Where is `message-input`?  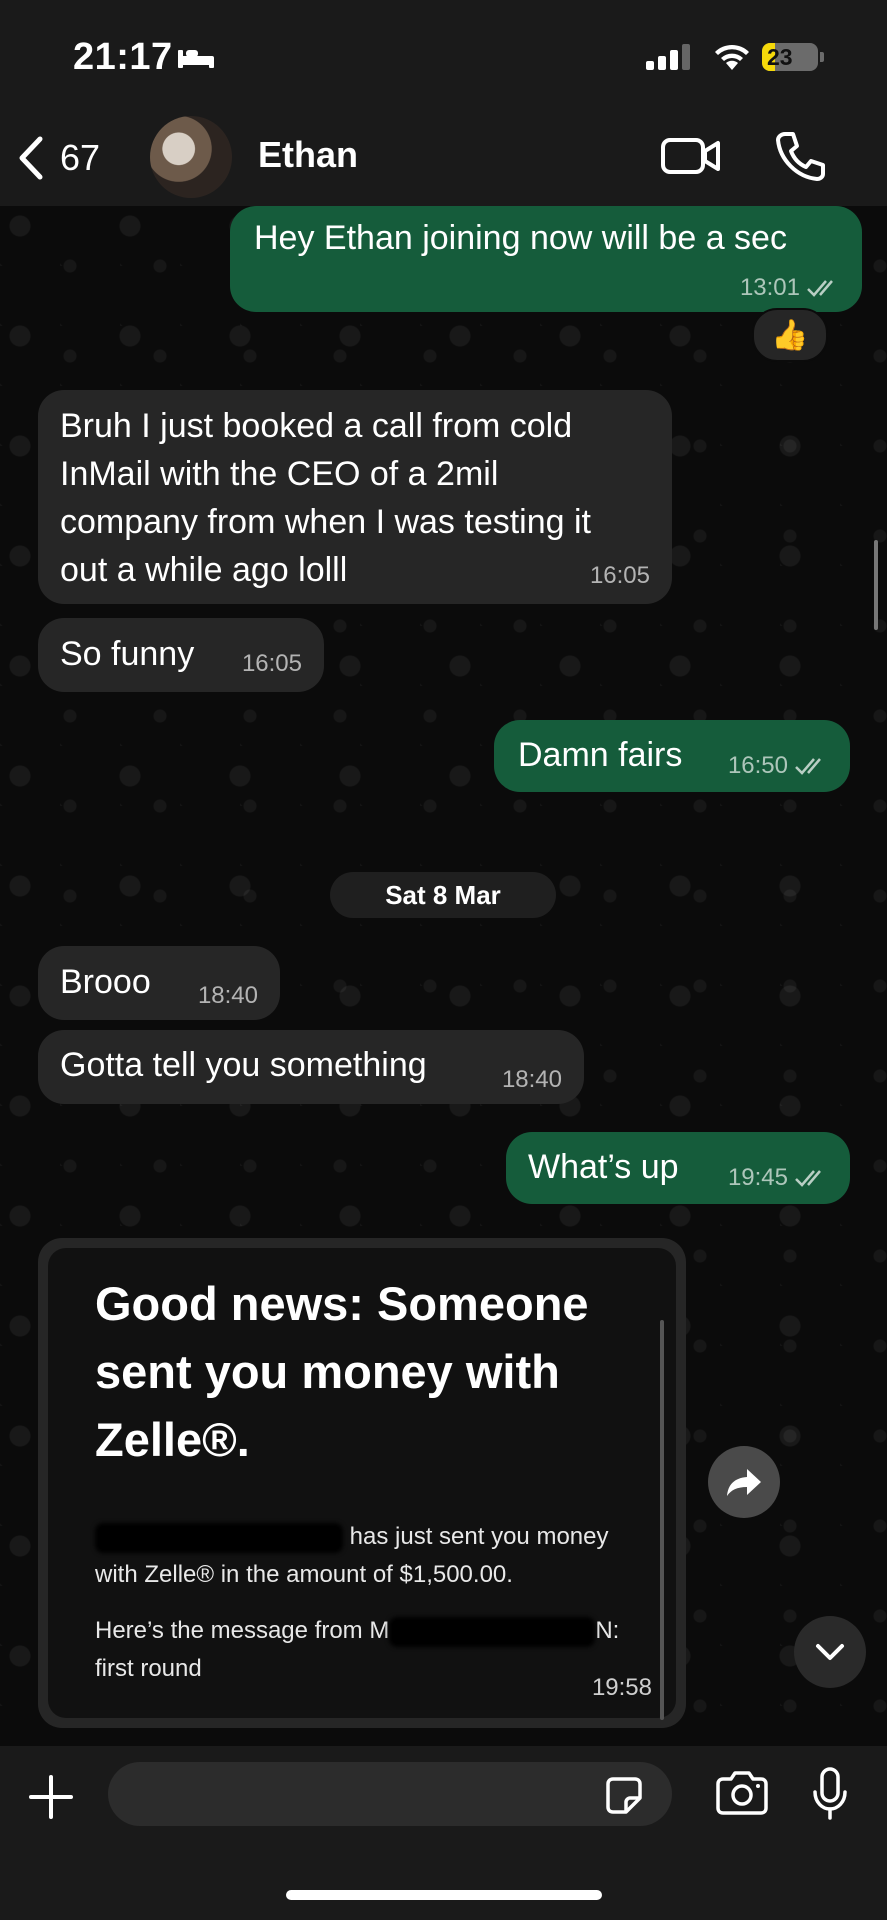 message-input is located at coordinates (390, 1794).